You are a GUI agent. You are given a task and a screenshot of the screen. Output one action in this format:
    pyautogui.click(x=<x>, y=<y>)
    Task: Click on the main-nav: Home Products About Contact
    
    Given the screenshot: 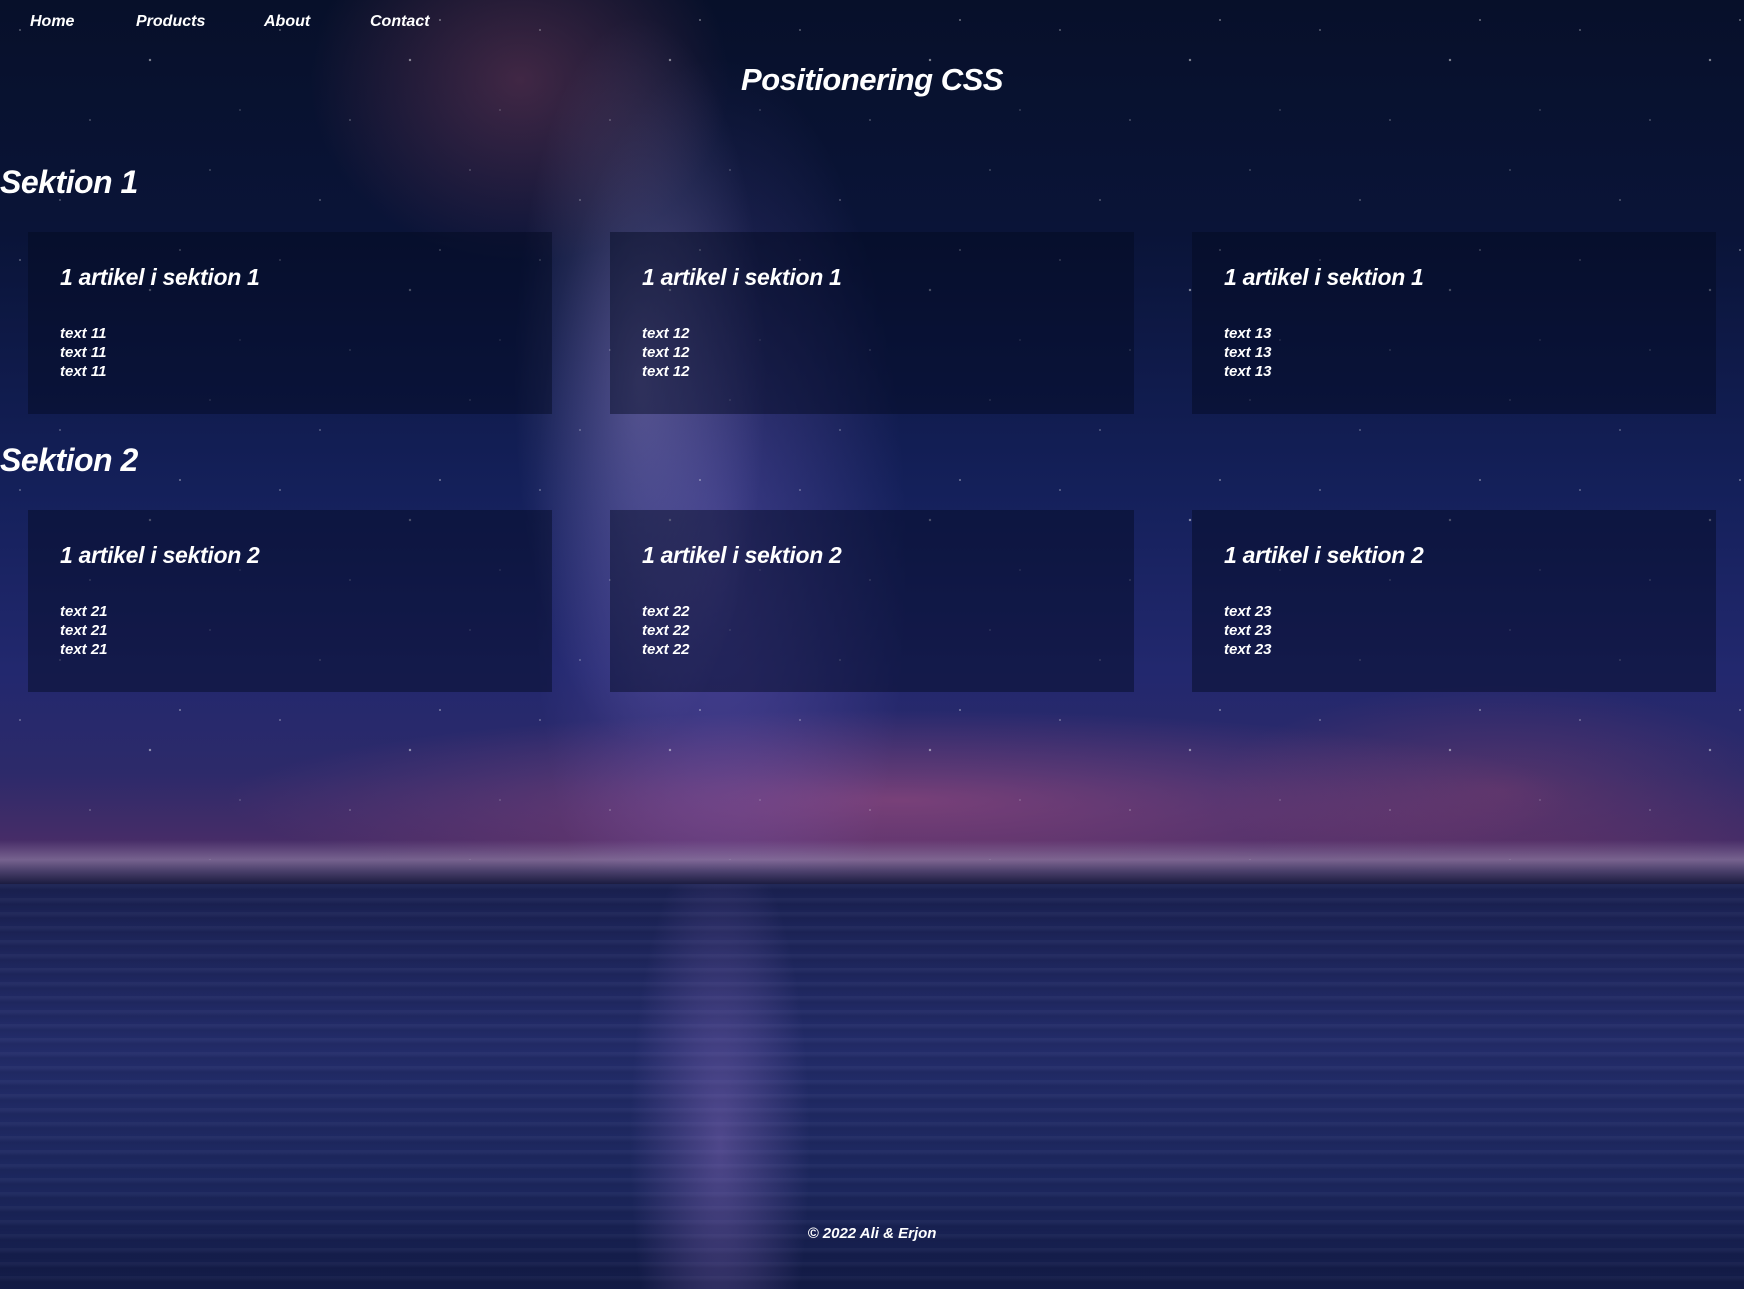 What is the action you would take?
    pyautogui.click(x=230, y=22)
    